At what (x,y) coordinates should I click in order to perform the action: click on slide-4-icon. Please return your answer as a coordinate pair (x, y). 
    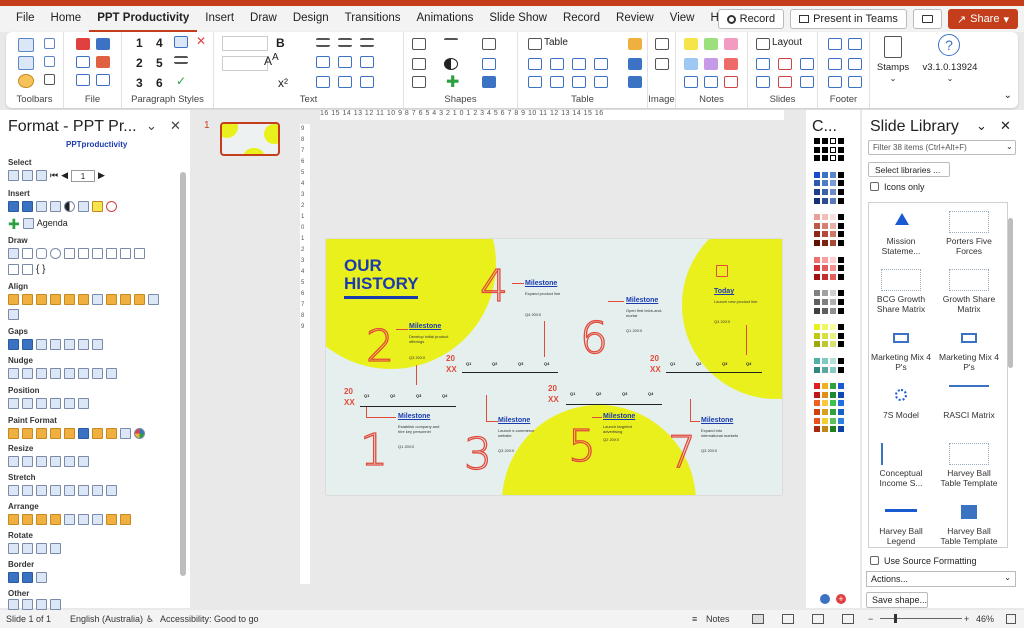
    Looking at the image, I should click on (763, 82).